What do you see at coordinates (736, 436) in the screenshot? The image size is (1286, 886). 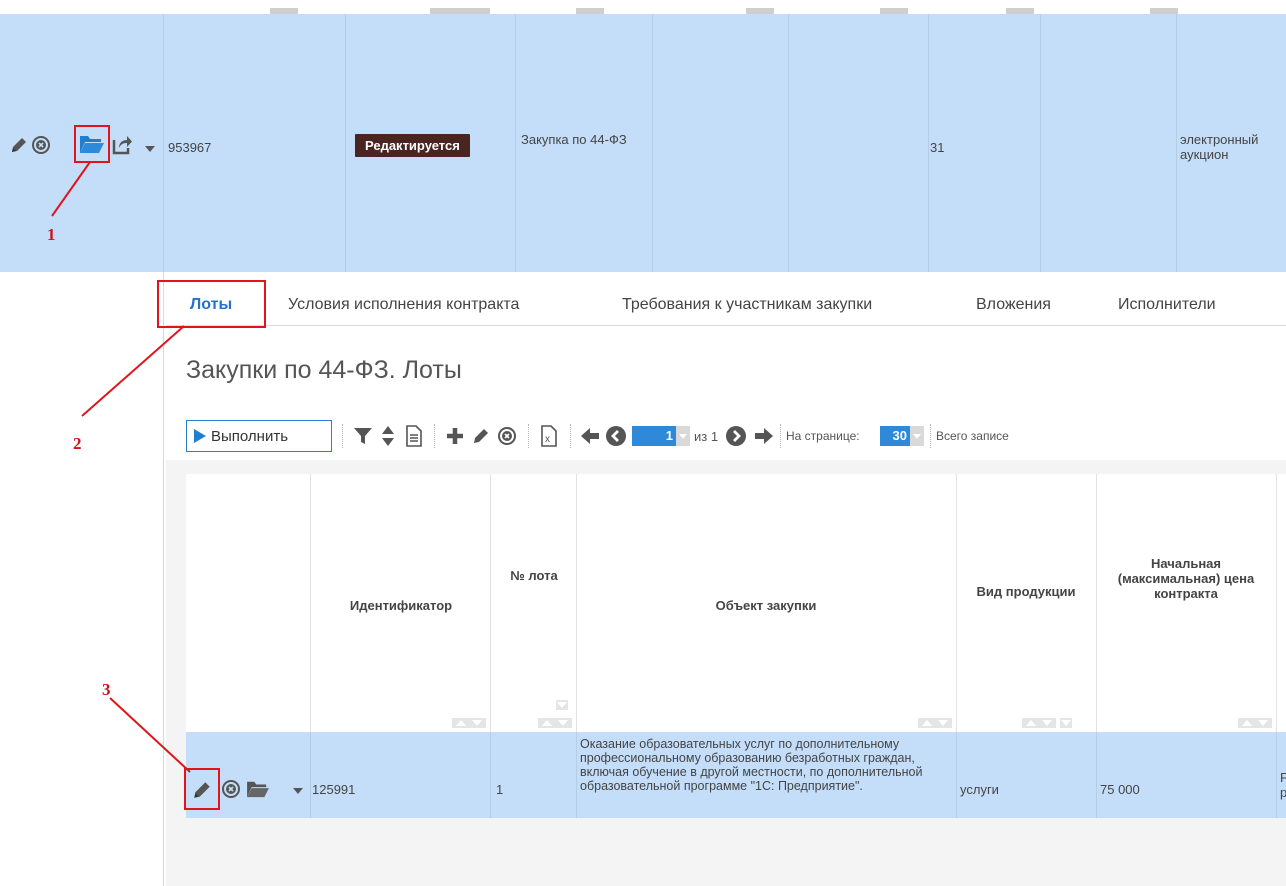 I see `circle-right-icon` at bounding box center [736, 436].